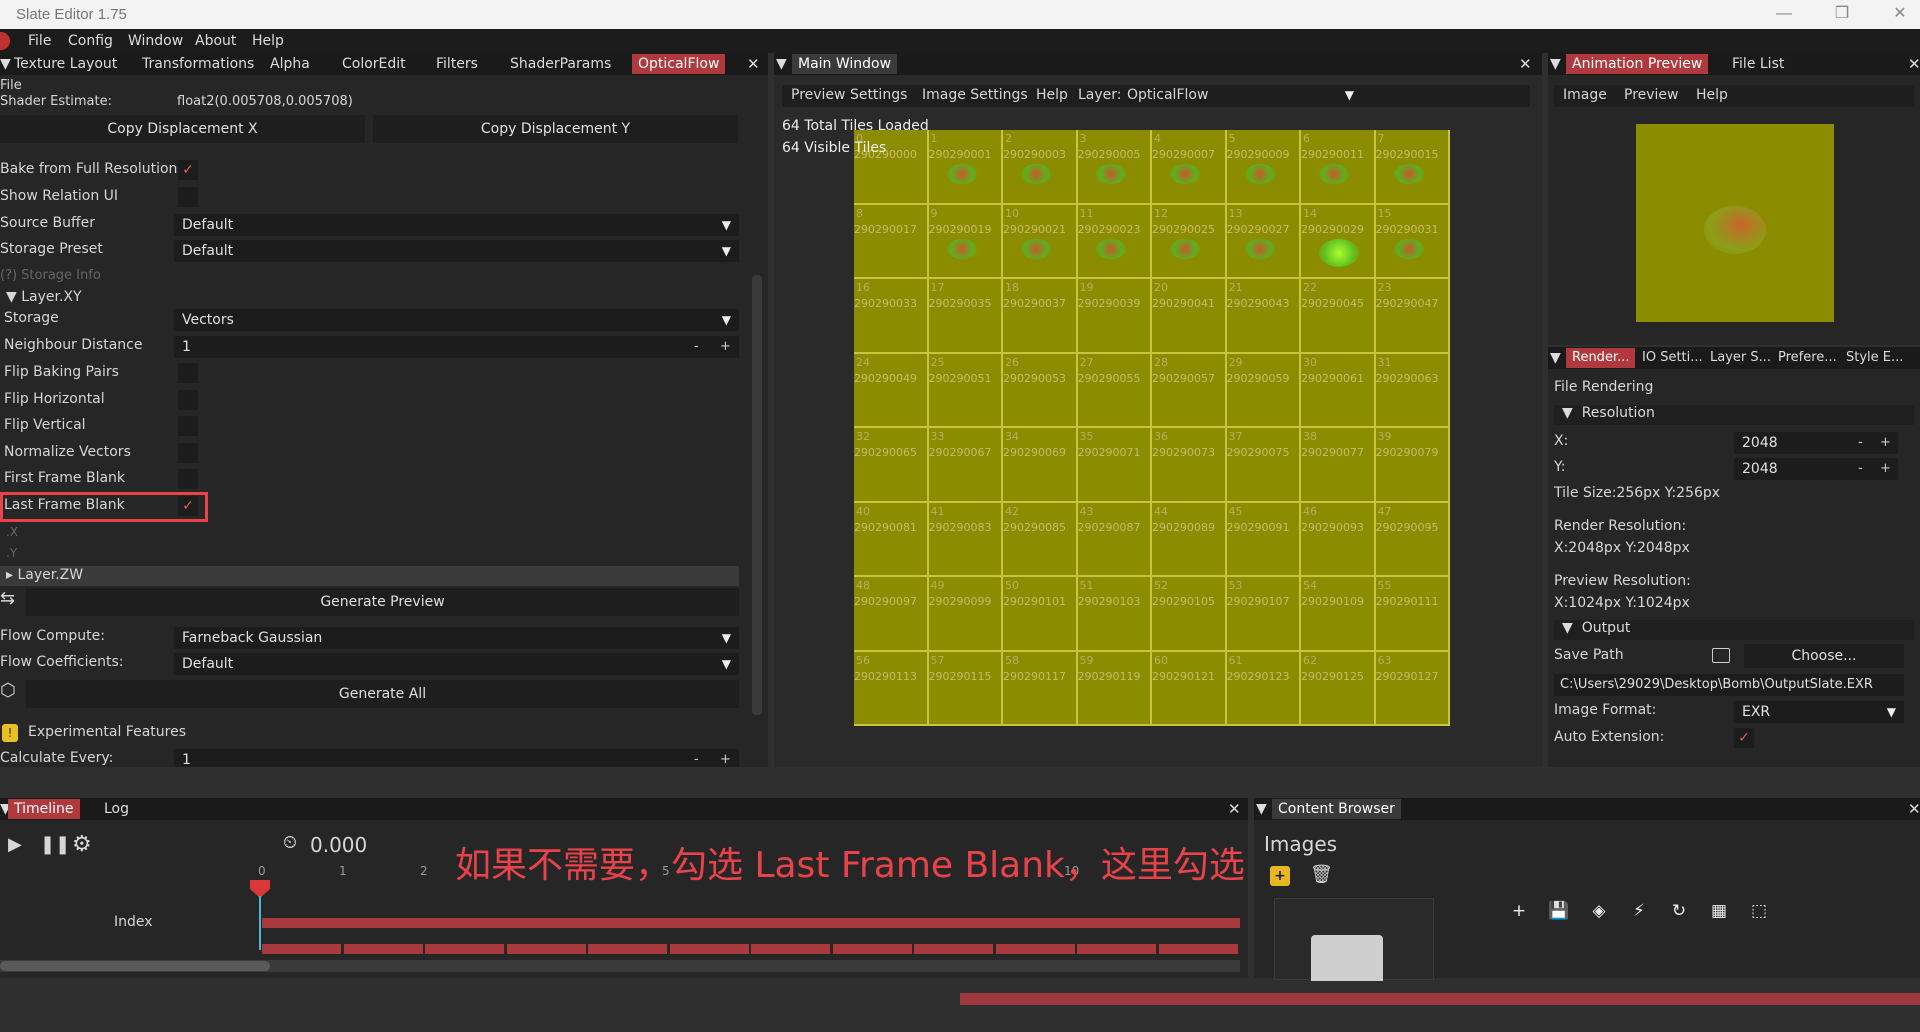  Describe the element at coordinates (188, 400) in the screenshot. I see `flip-horizontal-checkbox` at that location.